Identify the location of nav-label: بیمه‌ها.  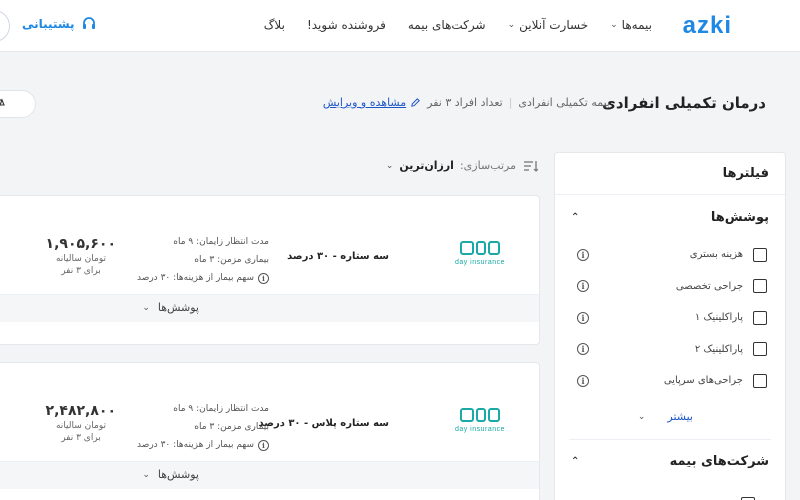
(636, 25).